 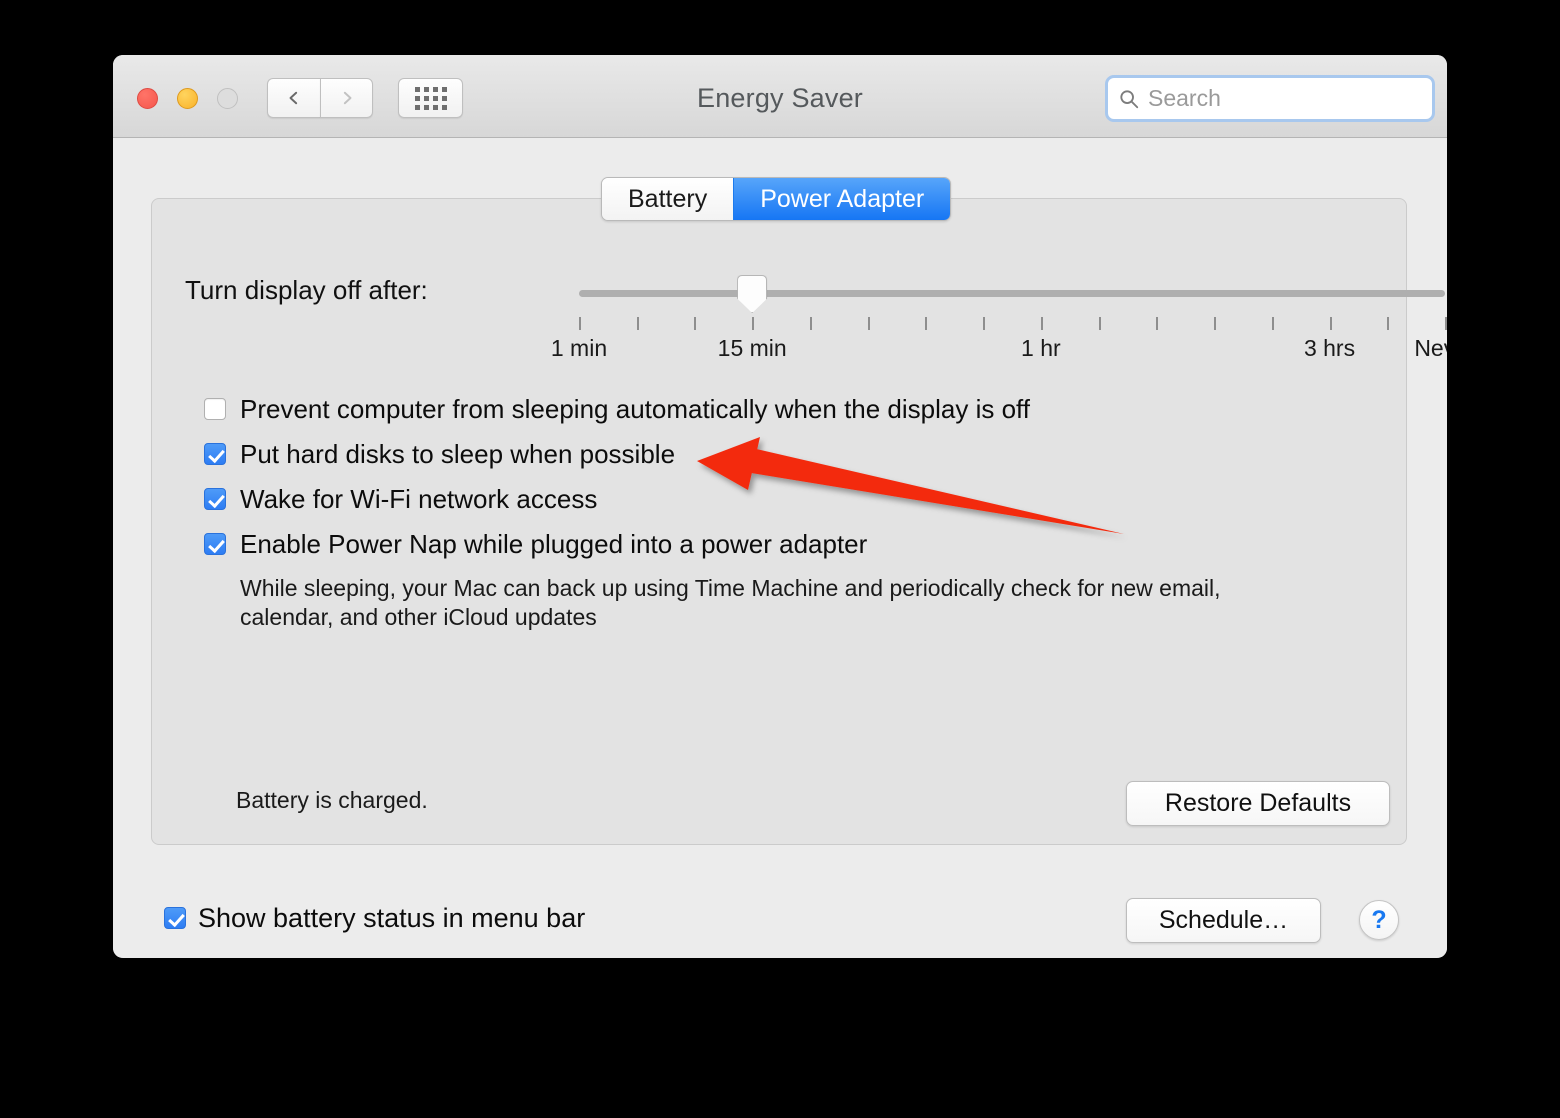 I want to click on tab-power-adapter: Power Adapter, so click(x=842, y=199).